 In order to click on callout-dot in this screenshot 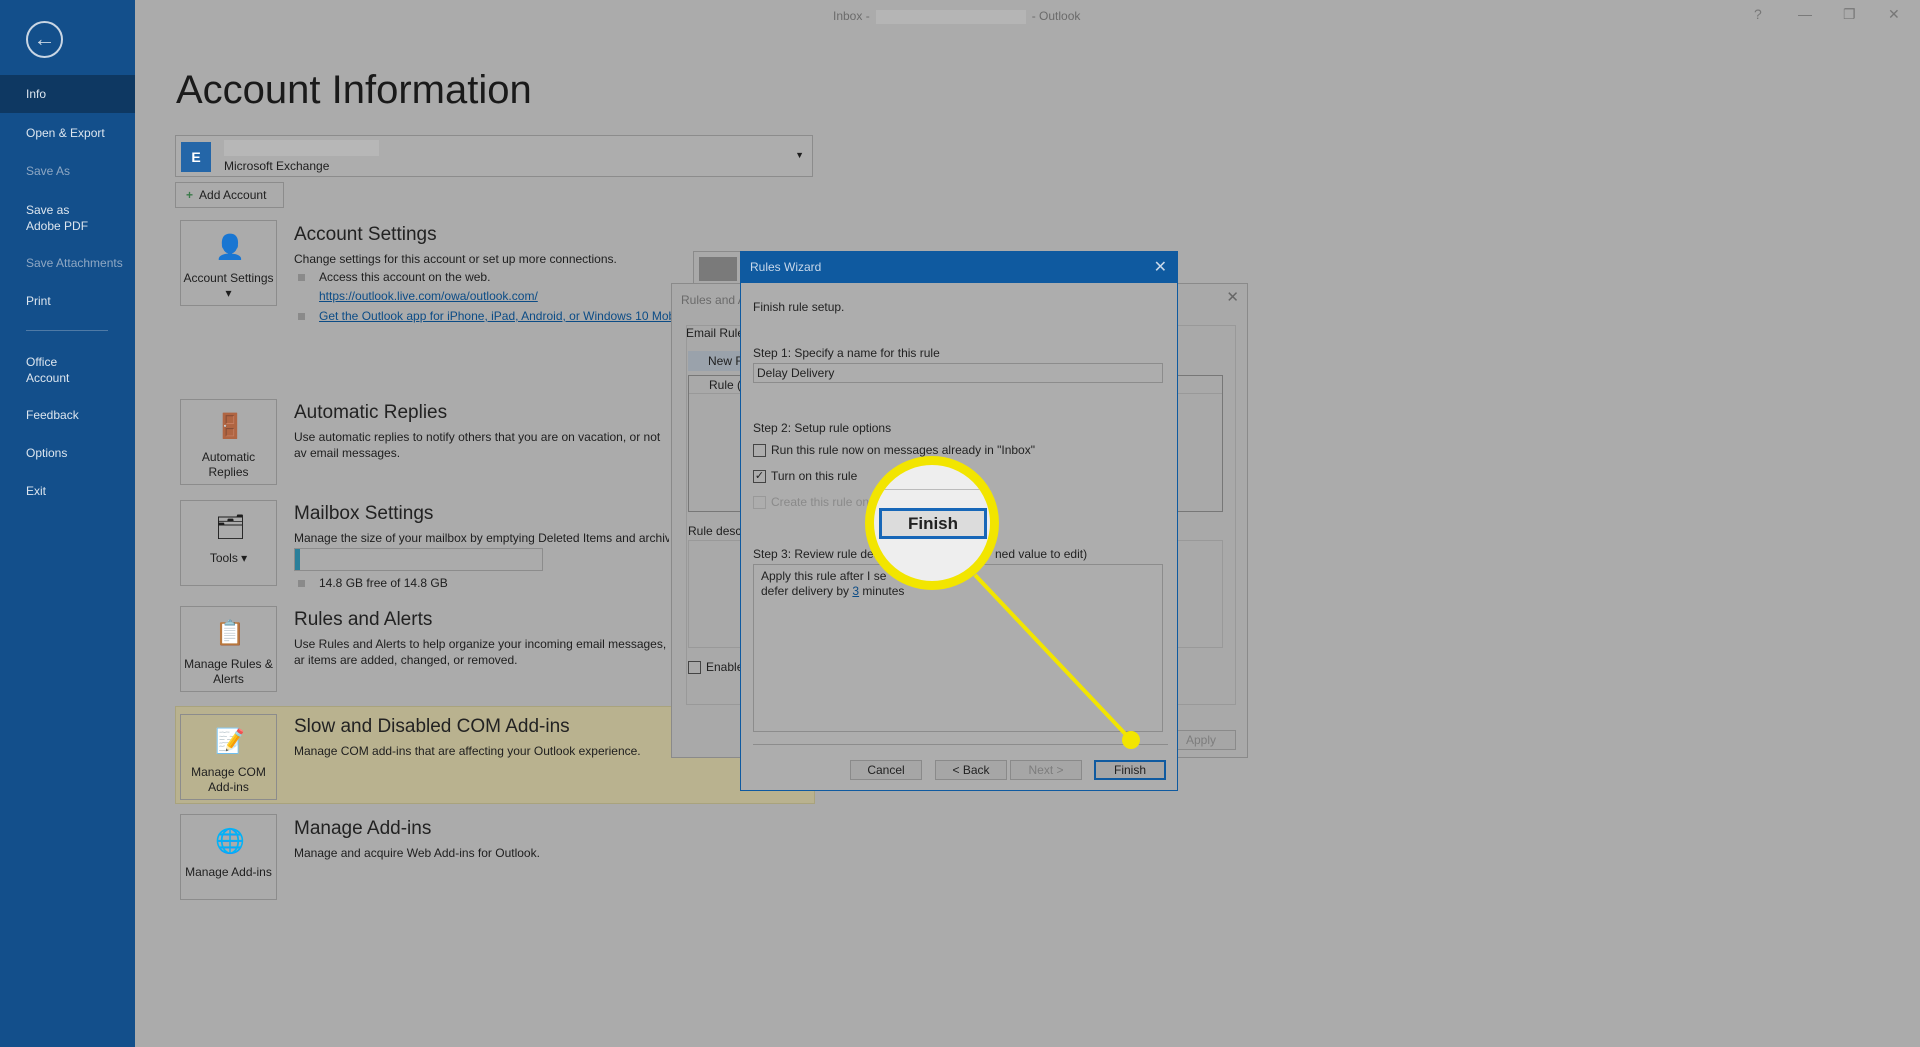, I will do `click(1131, 740)`.